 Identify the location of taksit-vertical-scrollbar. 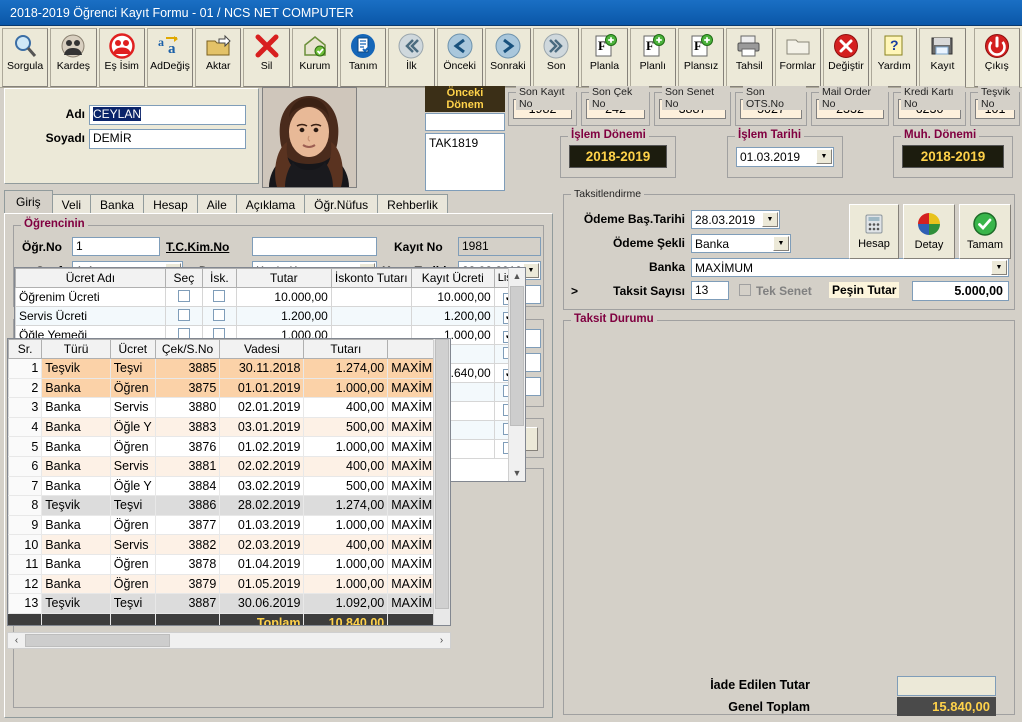
(441, 482).